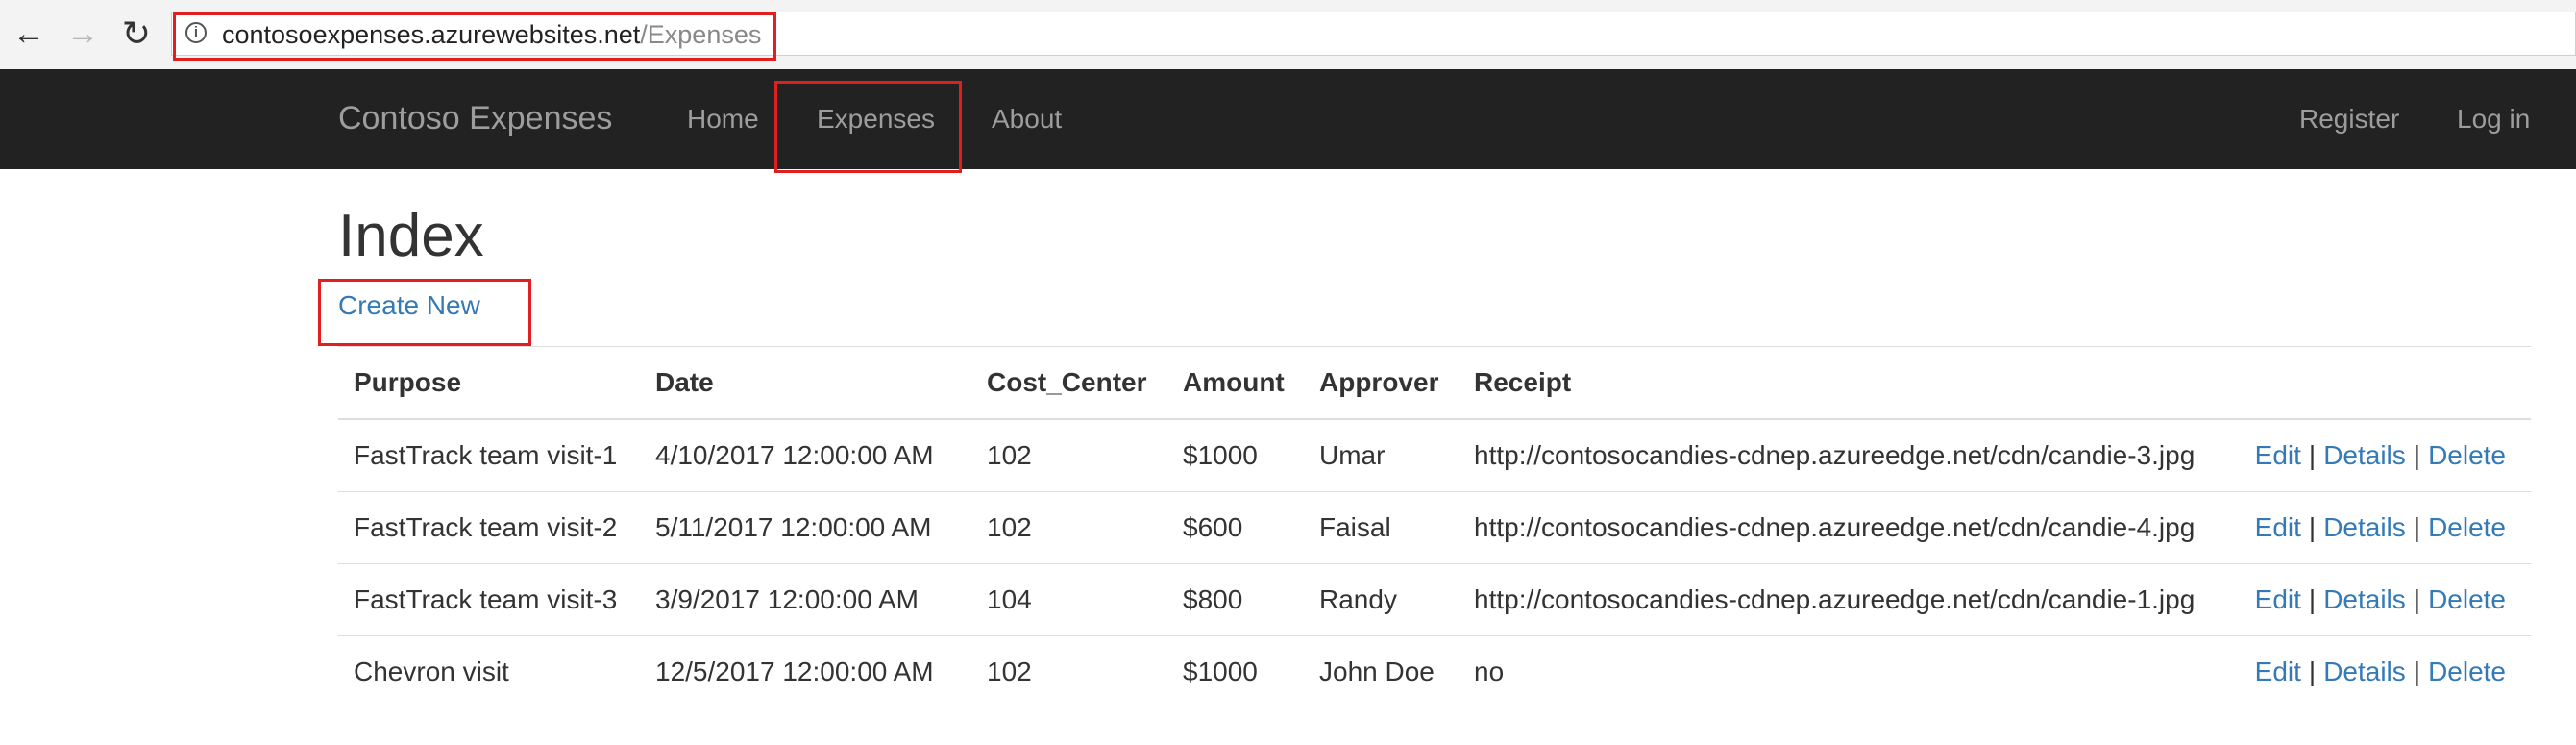 Image resolution: width=2576 pixels, height=745 pixels. What do you see at coordinates (1069, 599) in the screenshot?
I see `cell-cost-center: 104` at bounding box center [1069, 599].